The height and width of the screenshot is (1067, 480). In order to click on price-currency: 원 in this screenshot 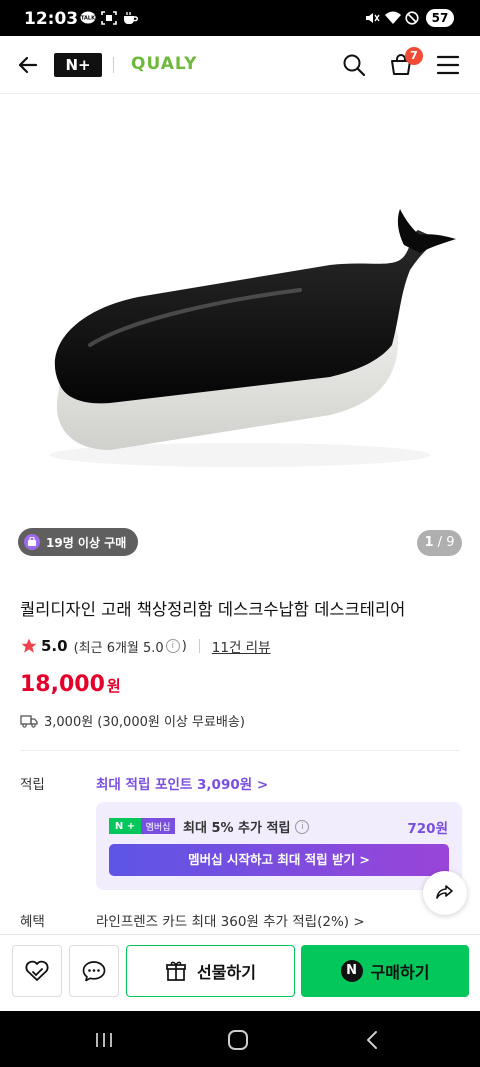, I will do `click(113, 686)`.